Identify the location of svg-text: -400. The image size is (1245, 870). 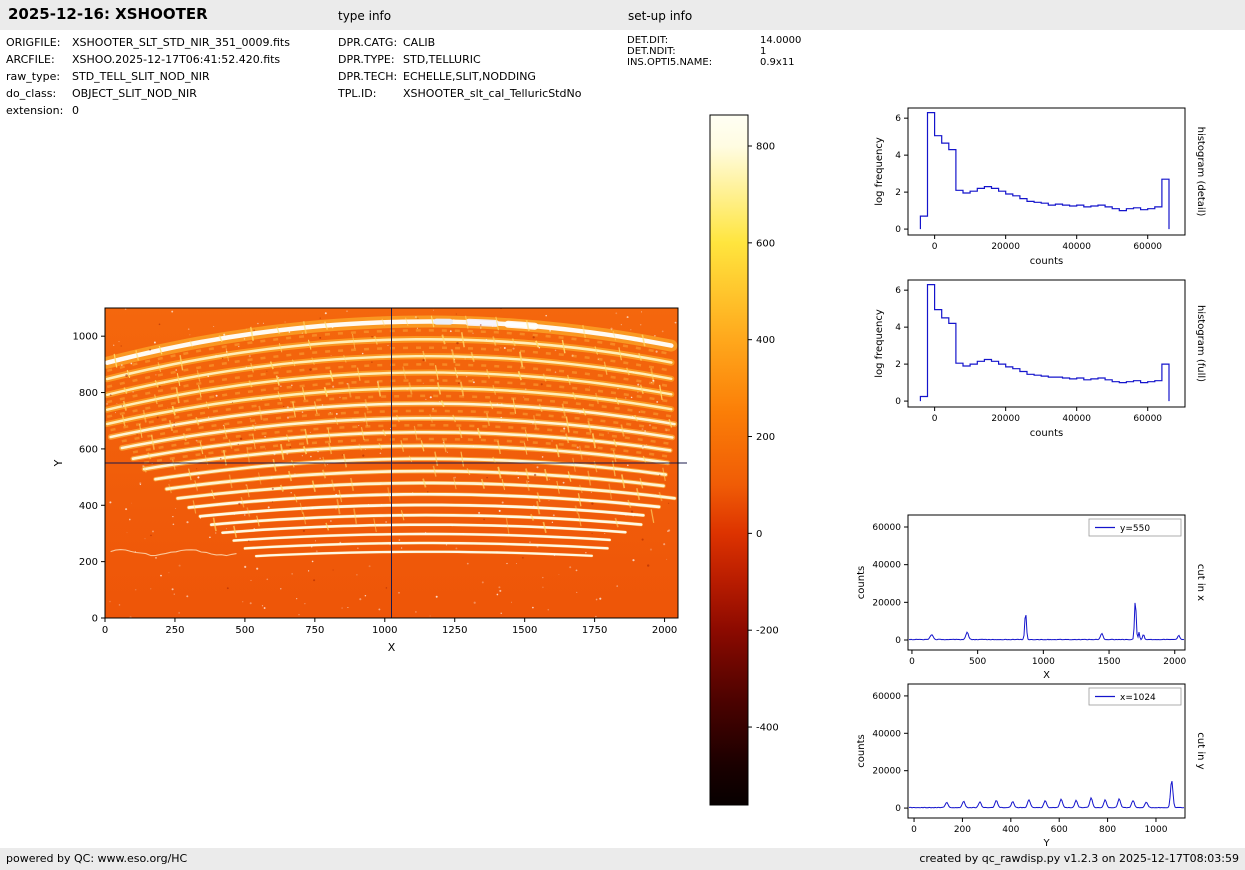
(767, 728).